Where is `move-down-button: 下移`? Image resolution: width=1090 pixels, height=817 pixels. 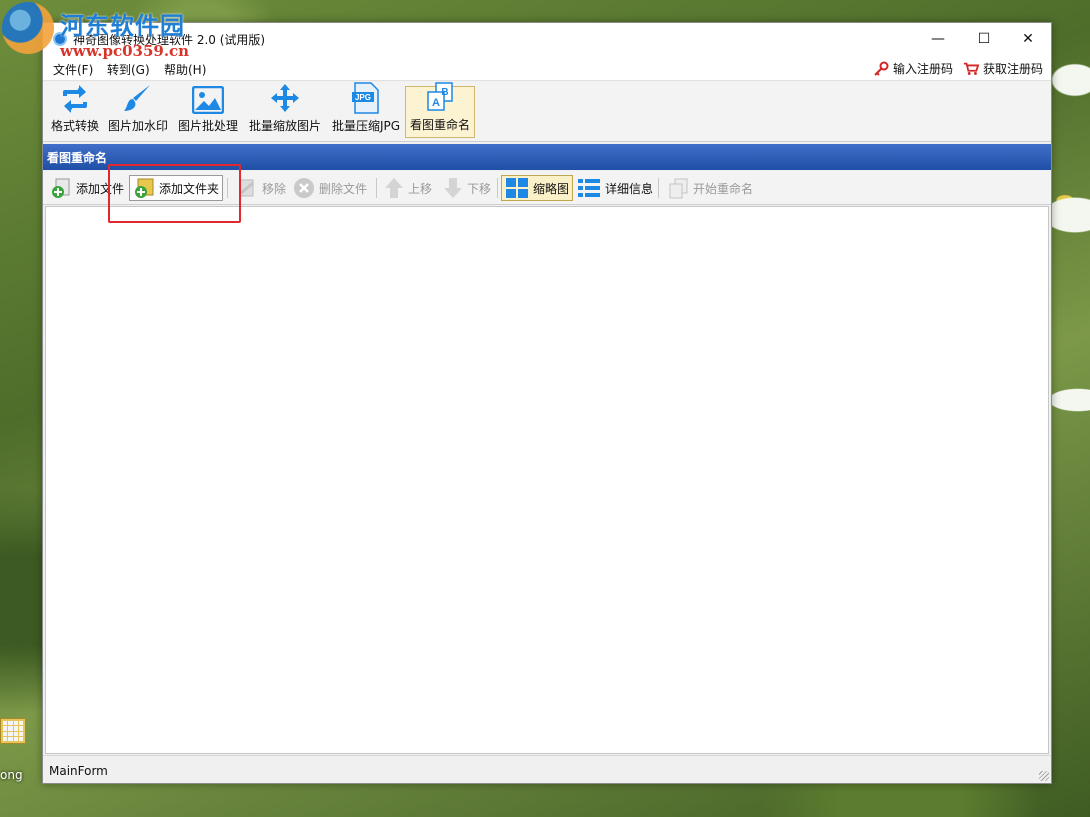
move-down-button: 下移 is located at coordinates (467, 188).